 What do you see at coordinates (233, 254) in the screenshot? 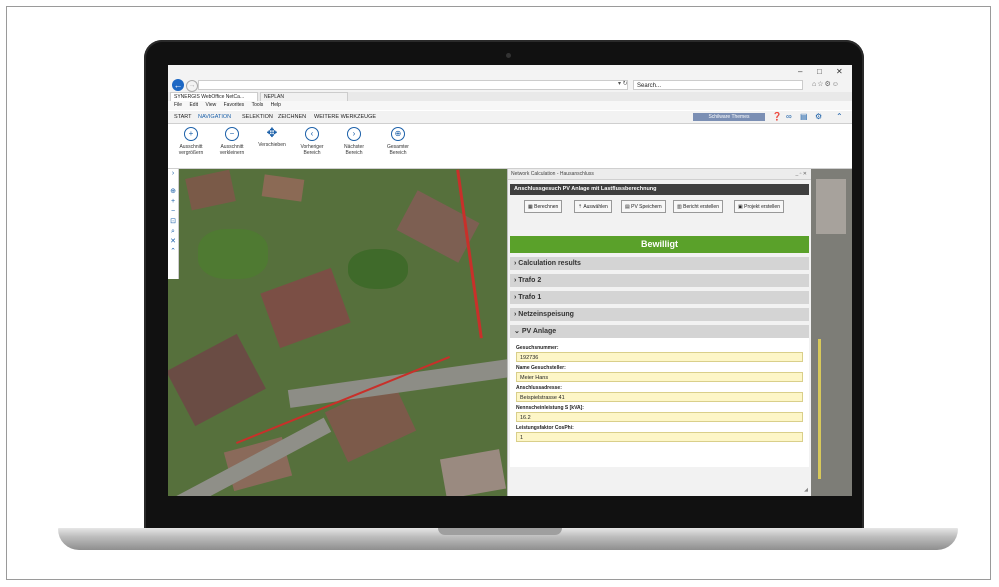
I see `garden` at bounding box center [233, 254].